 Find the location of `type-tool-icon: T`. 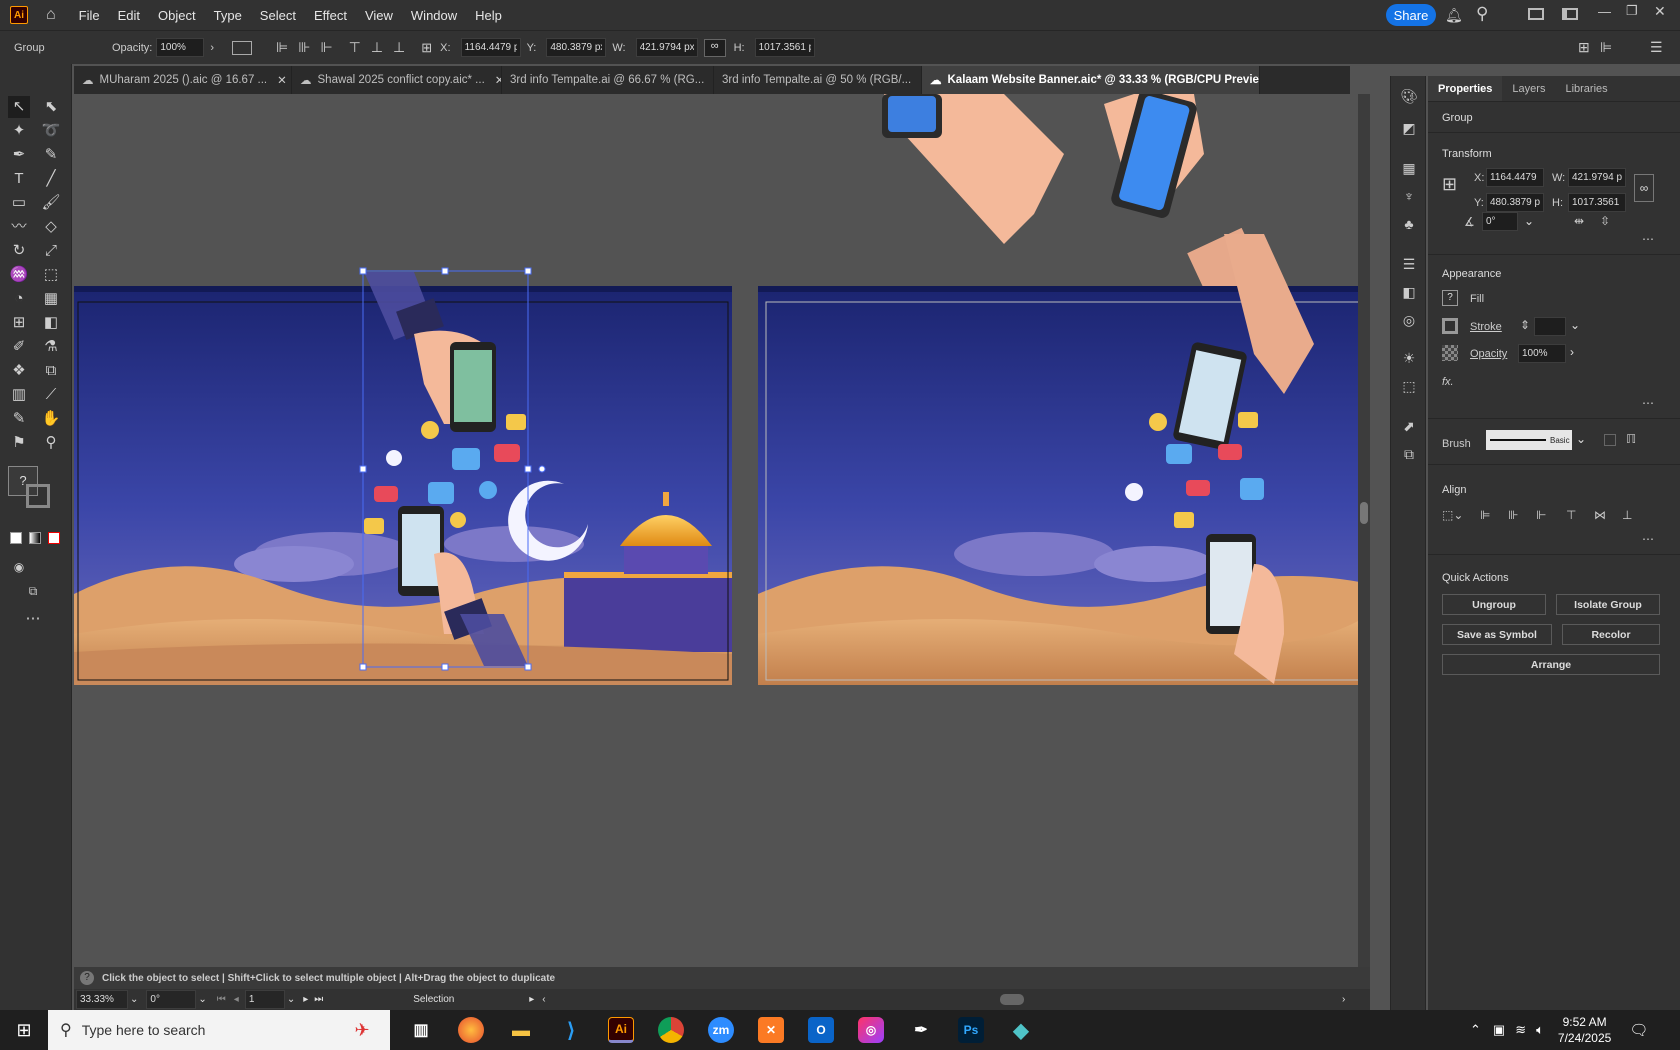

type-tool-icon: T is located at coordinates (19, 179).